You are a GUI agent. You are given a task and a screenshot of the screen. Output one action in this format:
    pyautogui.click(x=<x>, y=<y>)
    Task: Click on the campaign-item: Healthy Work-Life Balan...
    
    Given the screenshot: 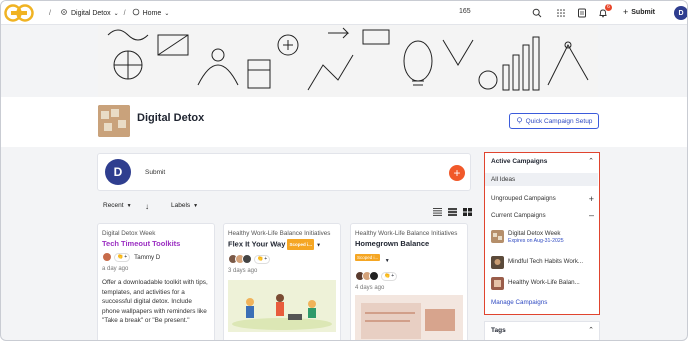 What is the action you would take?
    pyautogui.click(x=535, y=283)
    